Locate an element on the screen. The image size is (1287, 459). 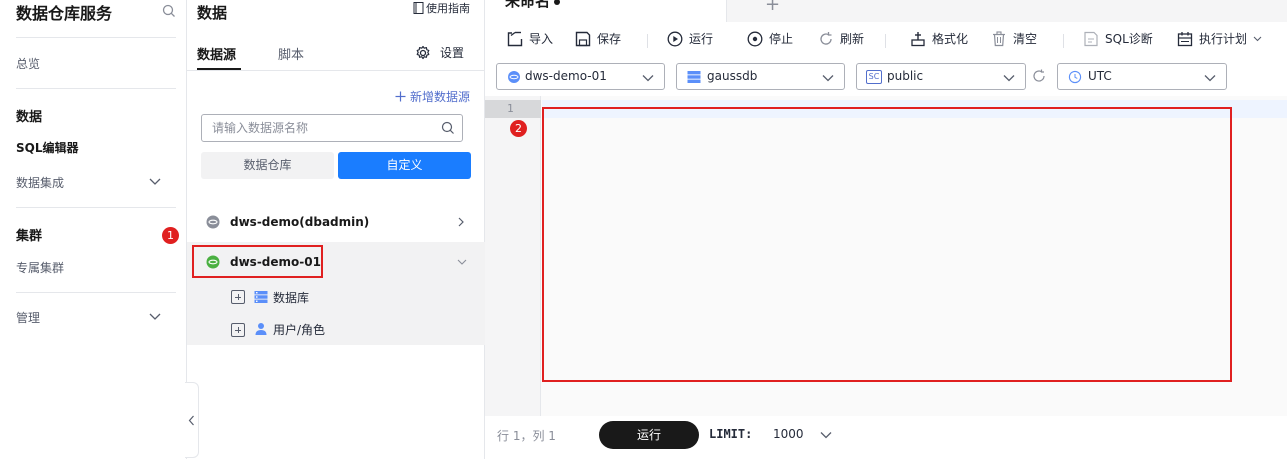
clear-label: 清空 is located at coordinates (1025, 39).